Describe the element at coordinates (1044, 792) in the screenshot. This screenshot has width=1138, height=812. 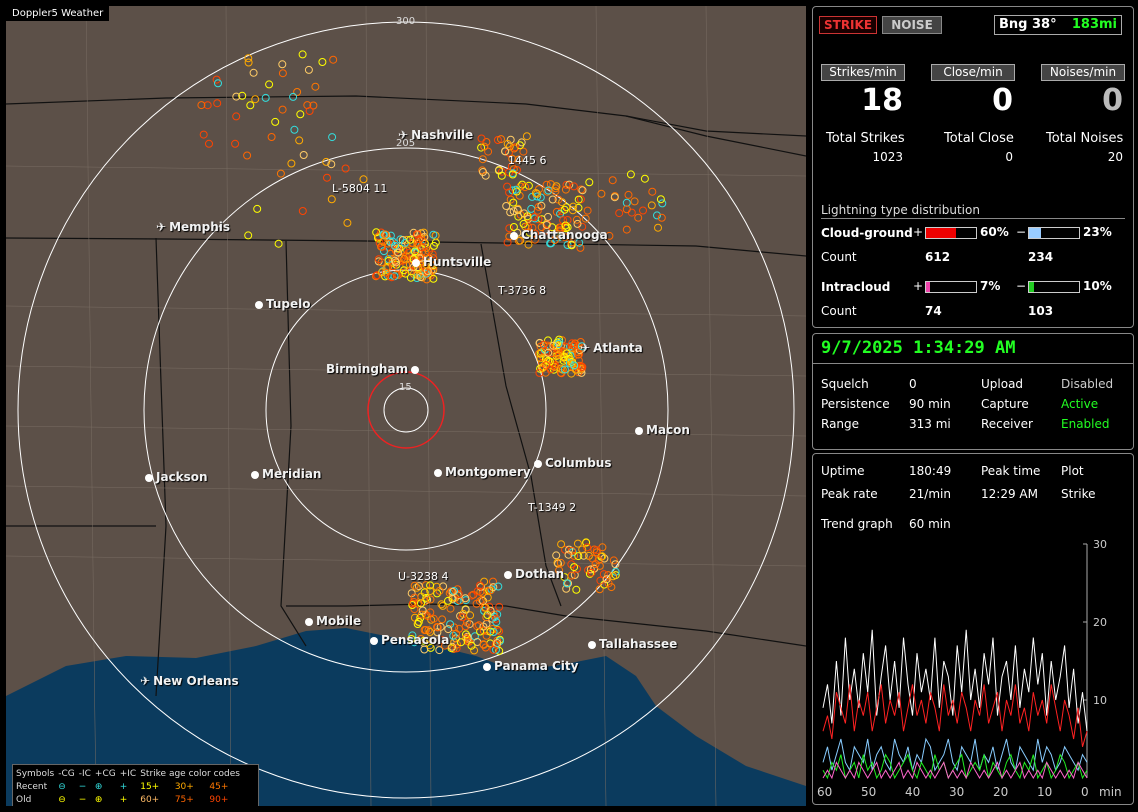
I see `x-tick-label: 10` at that location.